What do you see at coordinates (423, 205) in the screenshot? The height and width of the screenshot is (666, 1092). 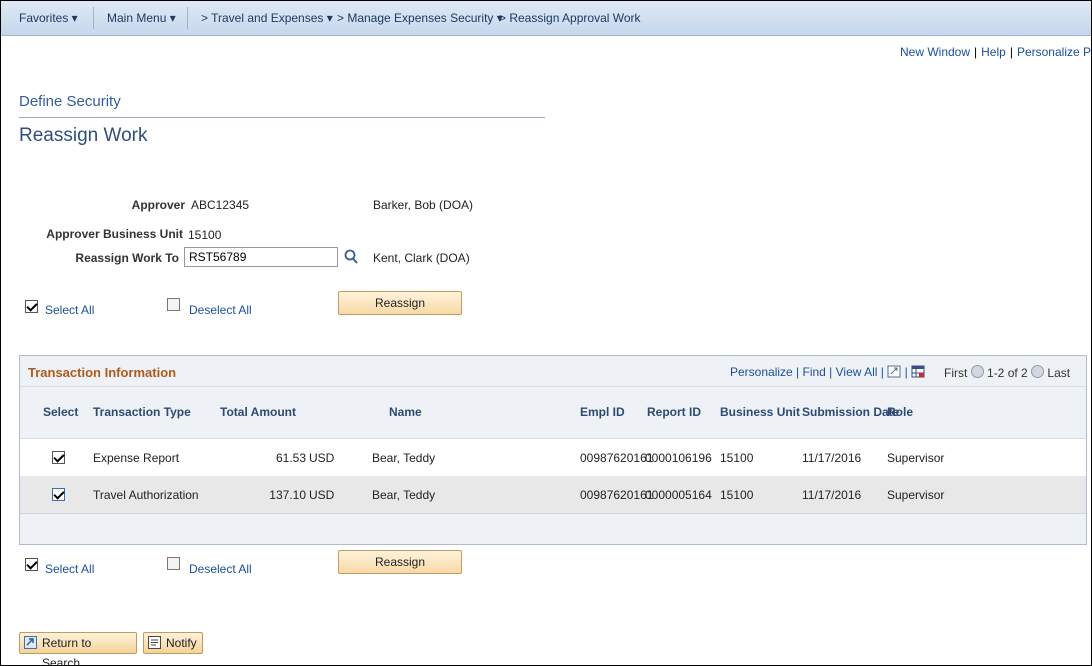 I see `approver-name: Barker, Bob (DOA)` at bounding box center [423, 205].